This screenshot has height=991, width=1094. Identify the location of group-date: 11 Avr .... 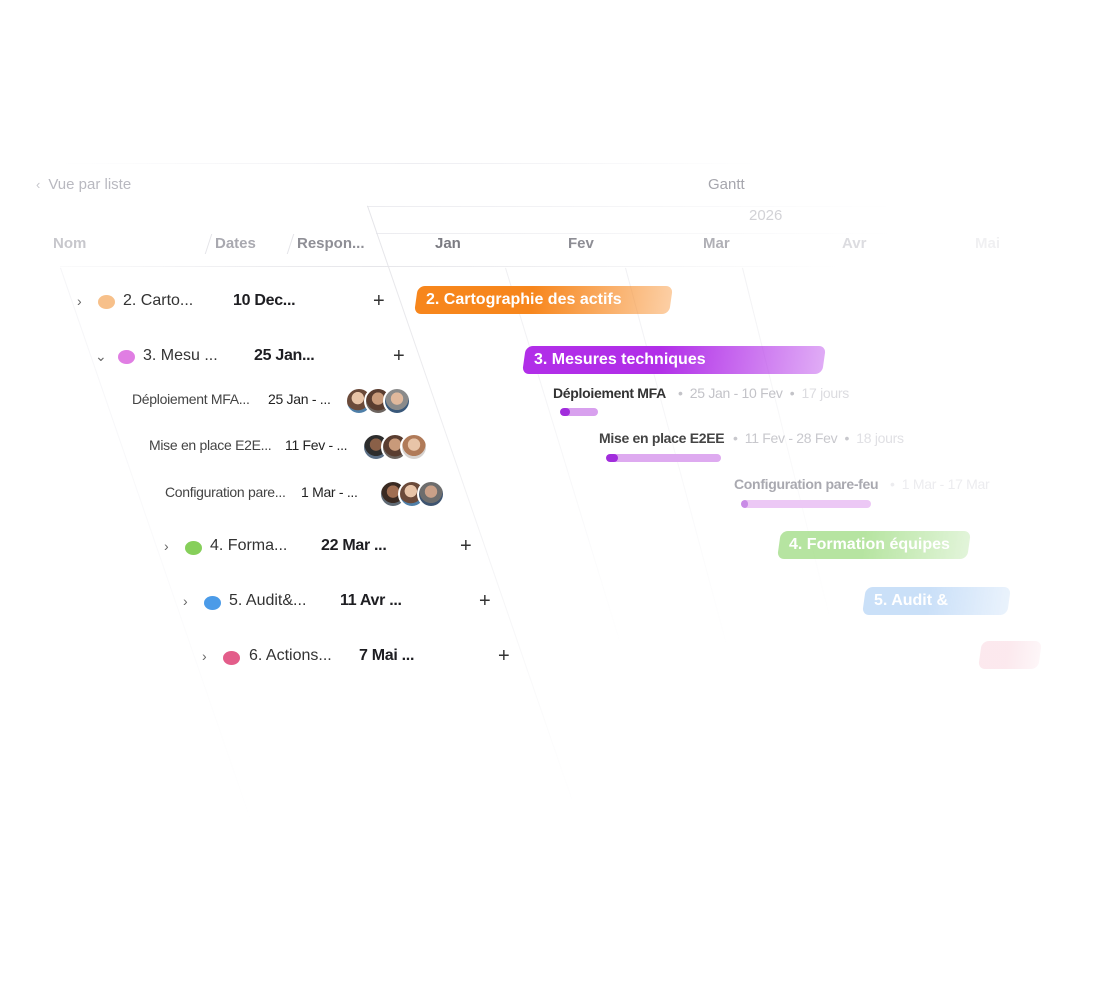
(371, 600).